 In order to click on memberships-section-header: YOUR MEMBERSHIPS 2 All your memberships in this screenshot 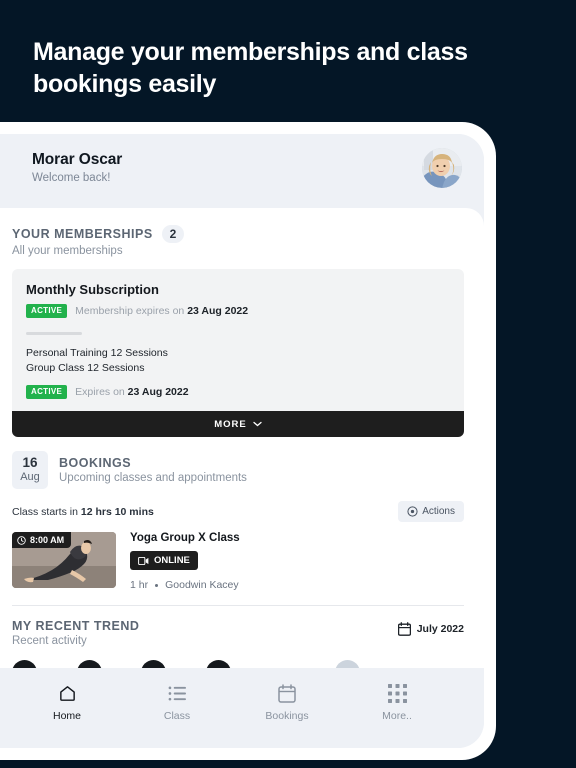, I will do `click(238, 232)`.